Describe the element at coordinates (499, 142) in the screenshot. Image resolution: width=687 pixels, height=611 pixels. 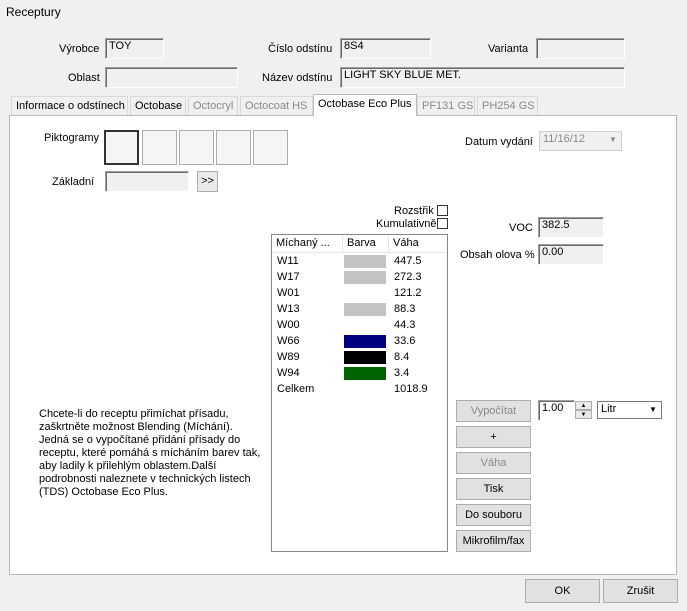
I see `issue-date-label: Datum vydání` at that location.